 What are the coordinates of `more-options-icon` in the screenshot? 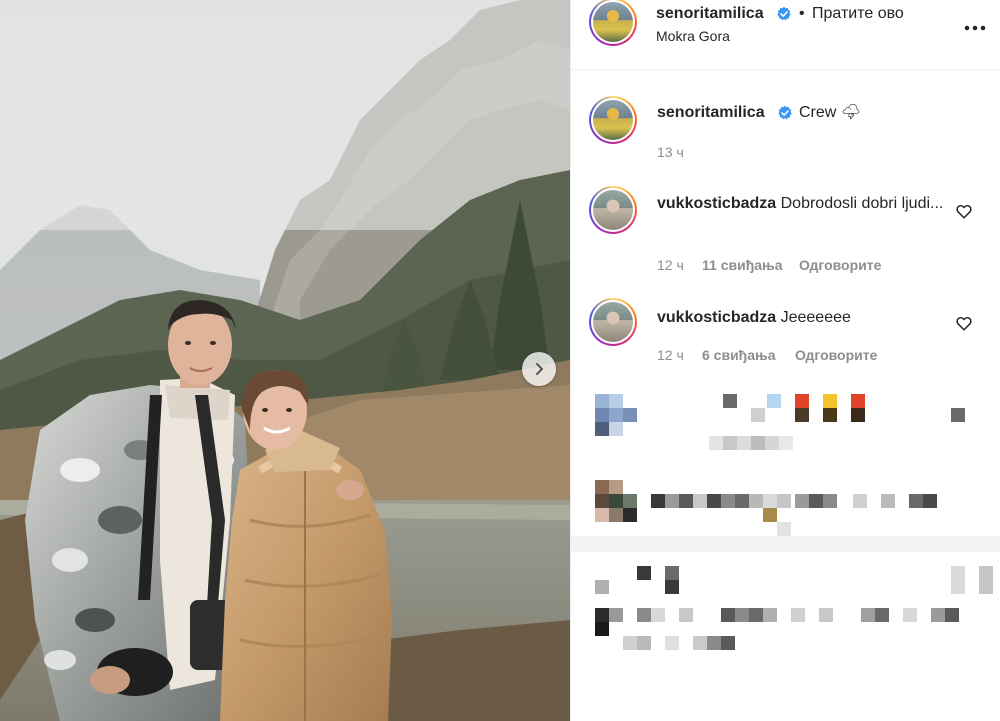 It's located at (975, 28).